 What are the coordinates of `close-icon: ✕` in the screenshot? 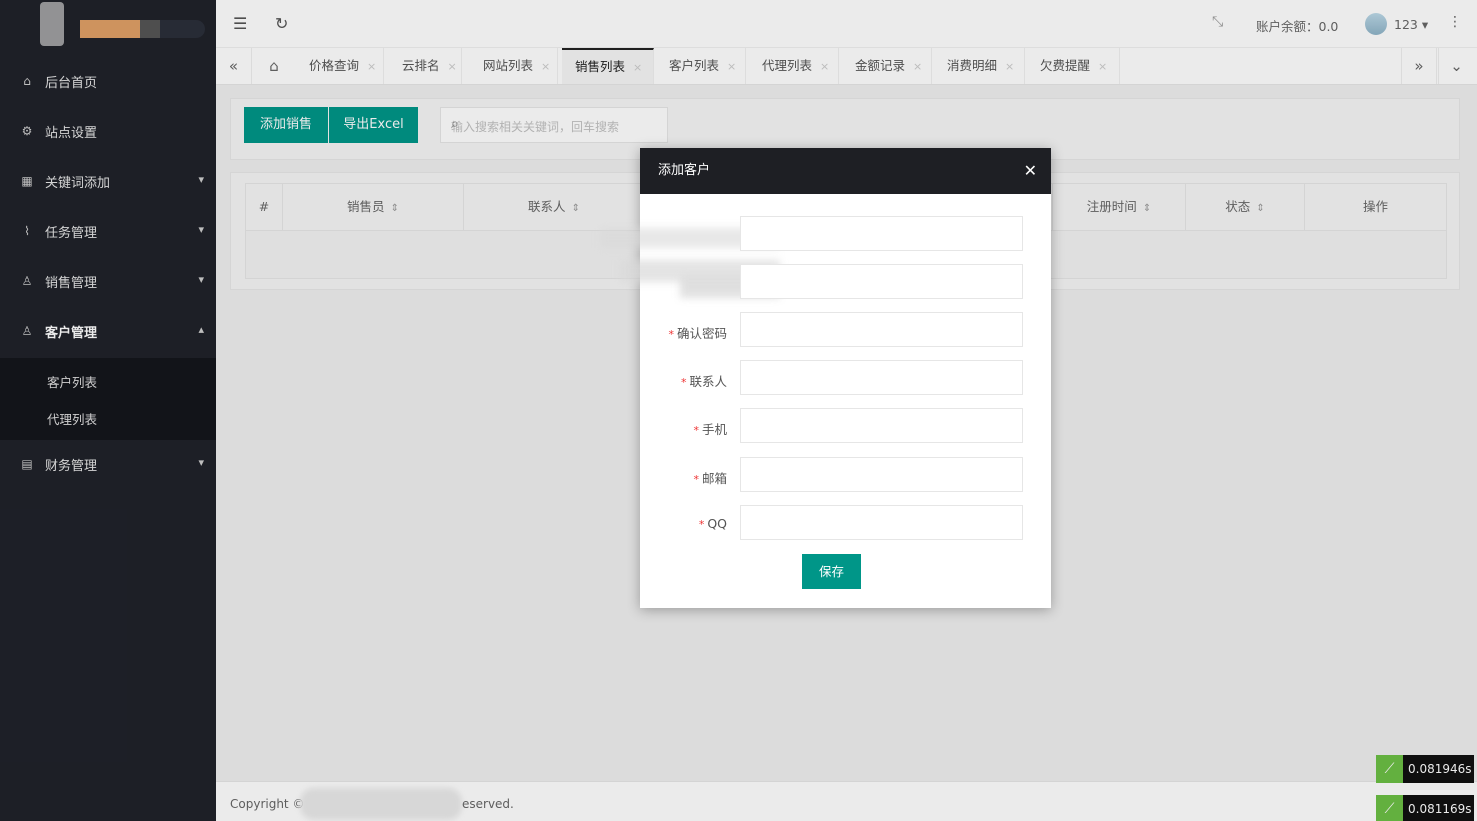 It's located at (1030, 171).